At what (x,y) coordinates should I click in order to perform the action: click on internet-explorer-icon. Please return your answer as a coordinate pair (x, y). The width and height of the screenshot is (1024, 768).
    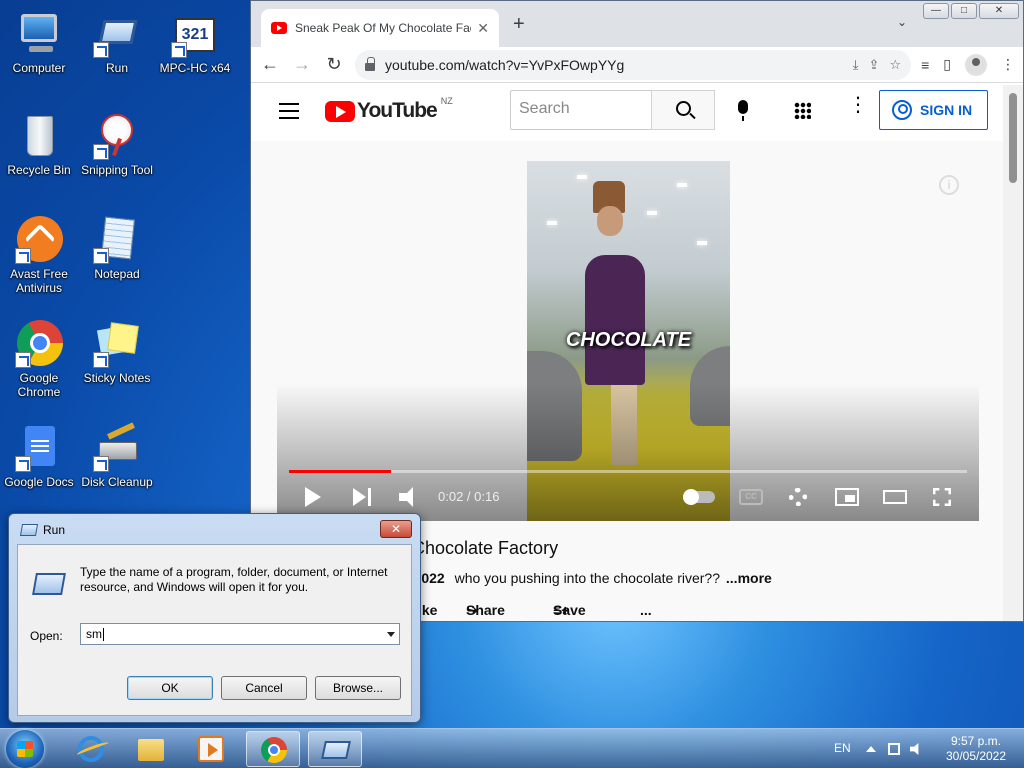
    Looking at the image, I should click on (93, 749).